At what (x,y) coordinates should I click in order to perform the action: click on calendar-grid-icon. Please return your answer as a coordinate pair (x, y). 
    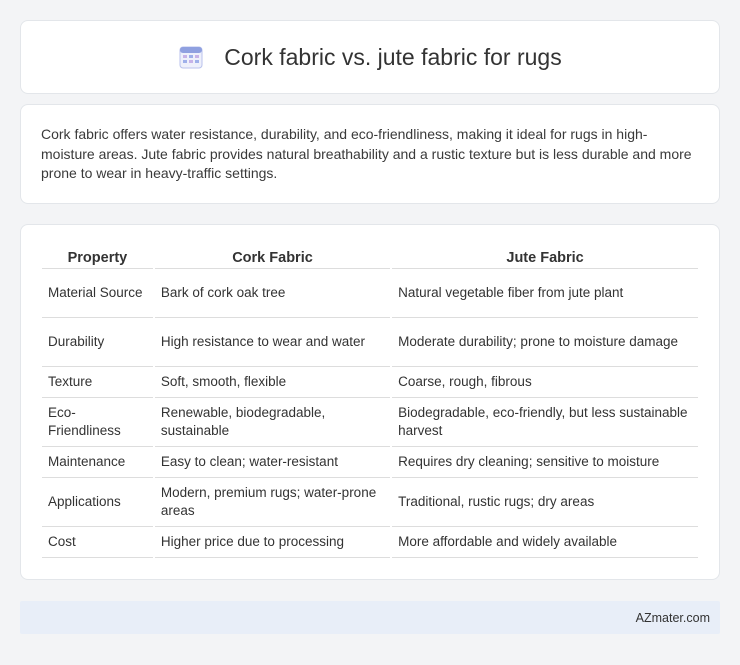
    Looking at the image, I should click on (191, 57).